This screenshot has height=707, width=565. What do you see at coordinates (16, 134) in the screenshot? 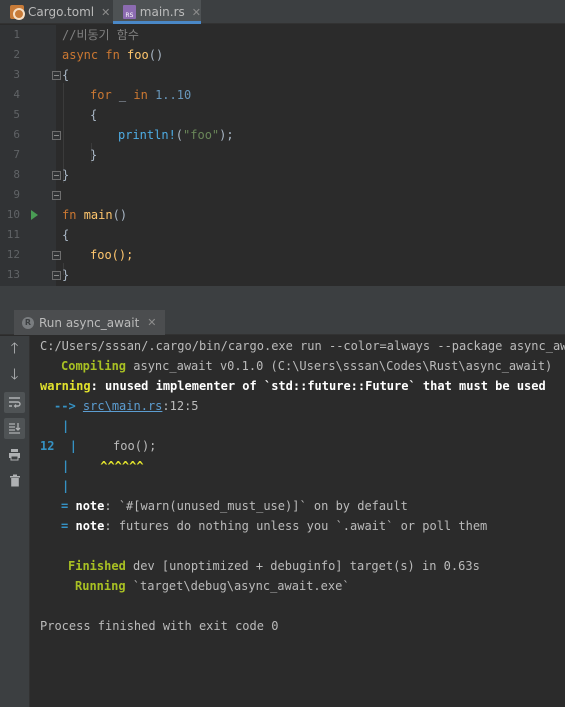
I see `line-number: 6` at bounding box center [16, 134].